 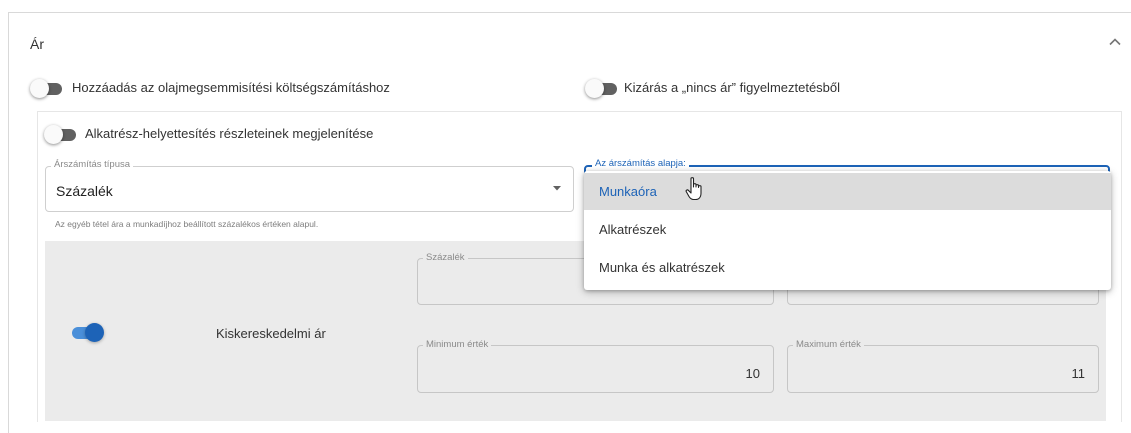 What do you see at coordinates (847, 267) in the screenshot?
I see `option-labor-and-parts: Munka és alkatrészek` at bounding box center [847, 267].